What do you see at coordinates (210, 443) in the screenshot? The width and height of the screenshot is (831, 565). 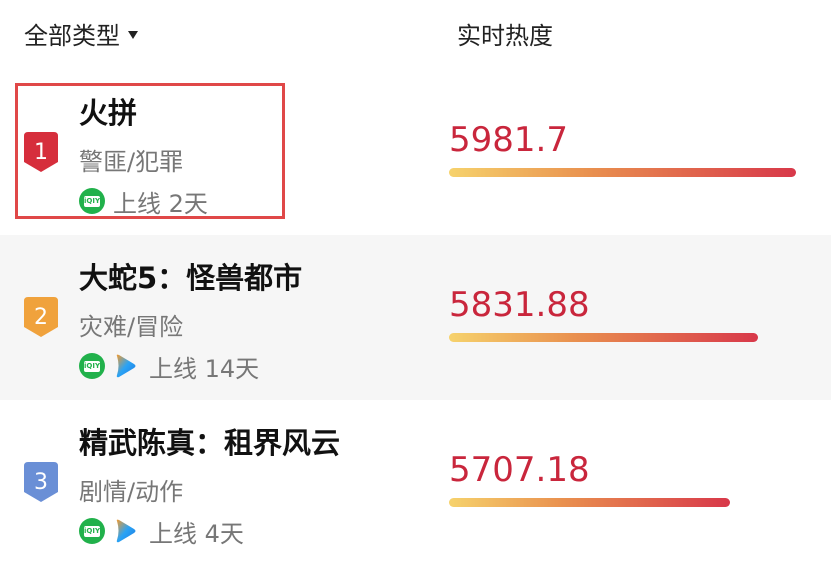 I see `title: 精武陈真：租界风云` at bounding box center [210, 443].